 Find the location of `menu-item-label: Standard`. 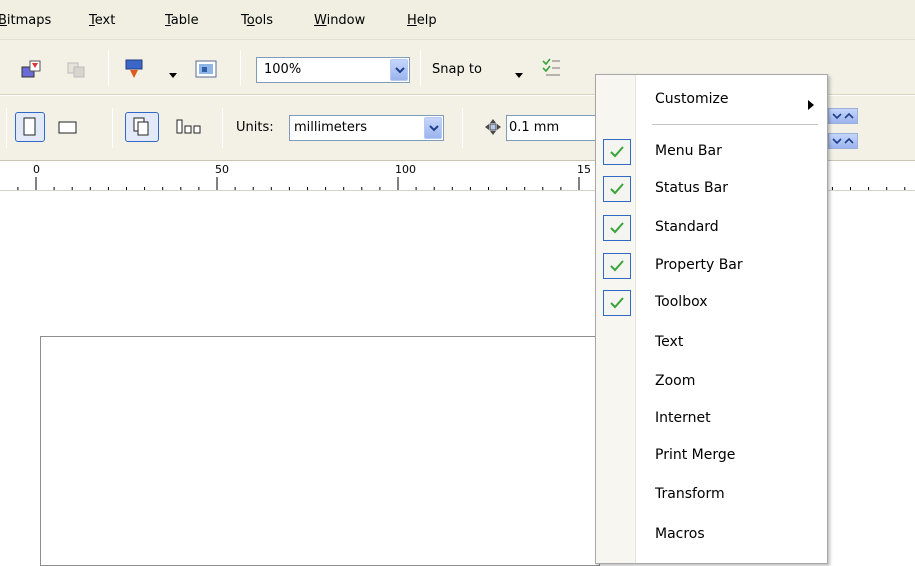

menu-item-label: Standard is located at coordinates (687, 227).